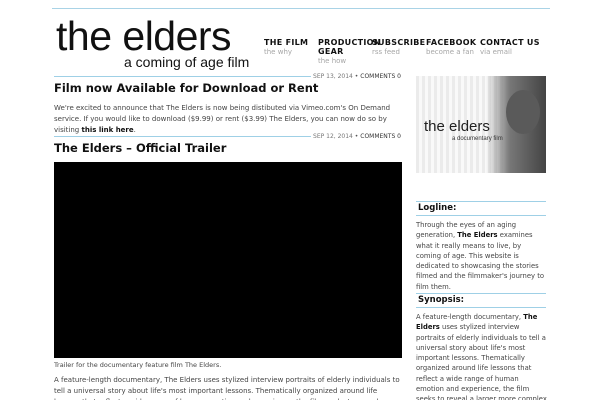  What do you see at coordinates (477, 139) in the screenshot?
I see `poster-subtitle: a documentary film` at bounding box center [477, 139].